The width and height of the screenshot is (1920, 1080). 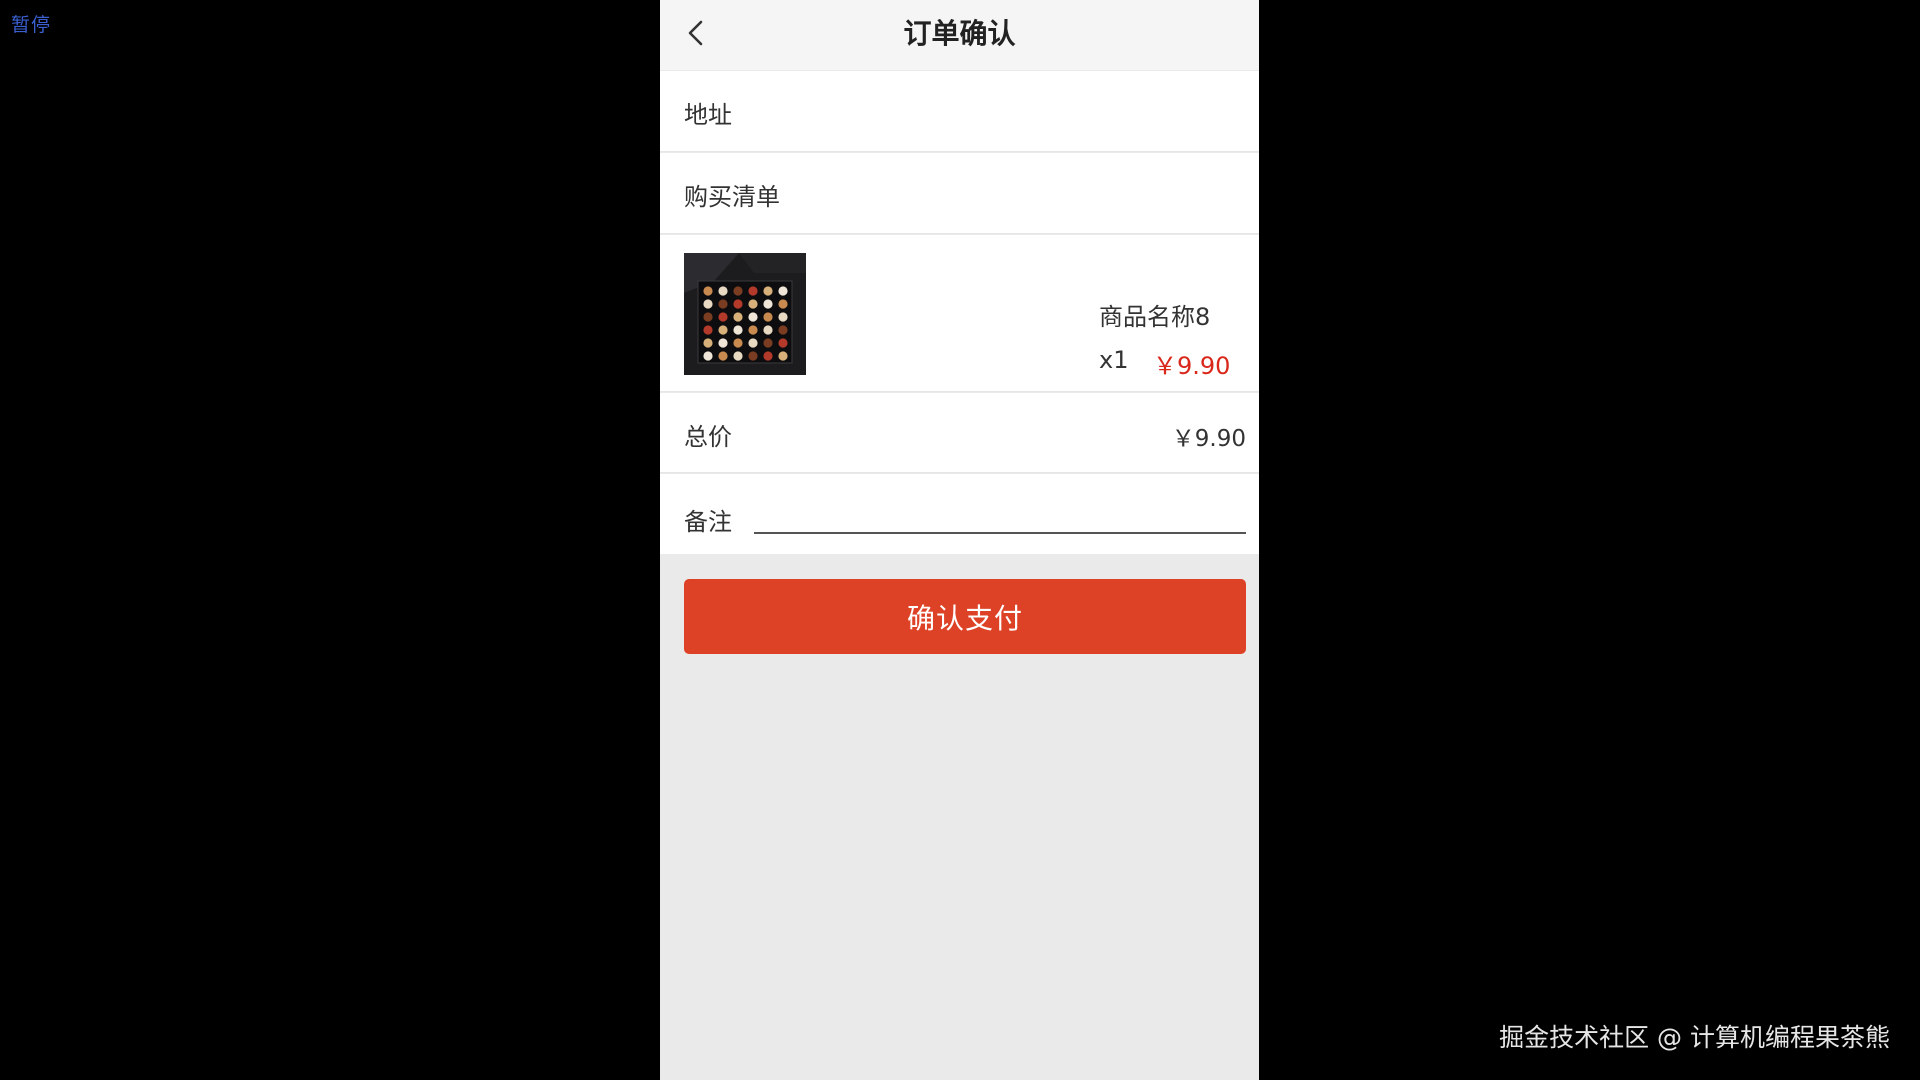 What do you see at coordinates (1208, 439) in the screenshot?
I see `total-value: ￥9.90` at bounding box center [1208, 439].